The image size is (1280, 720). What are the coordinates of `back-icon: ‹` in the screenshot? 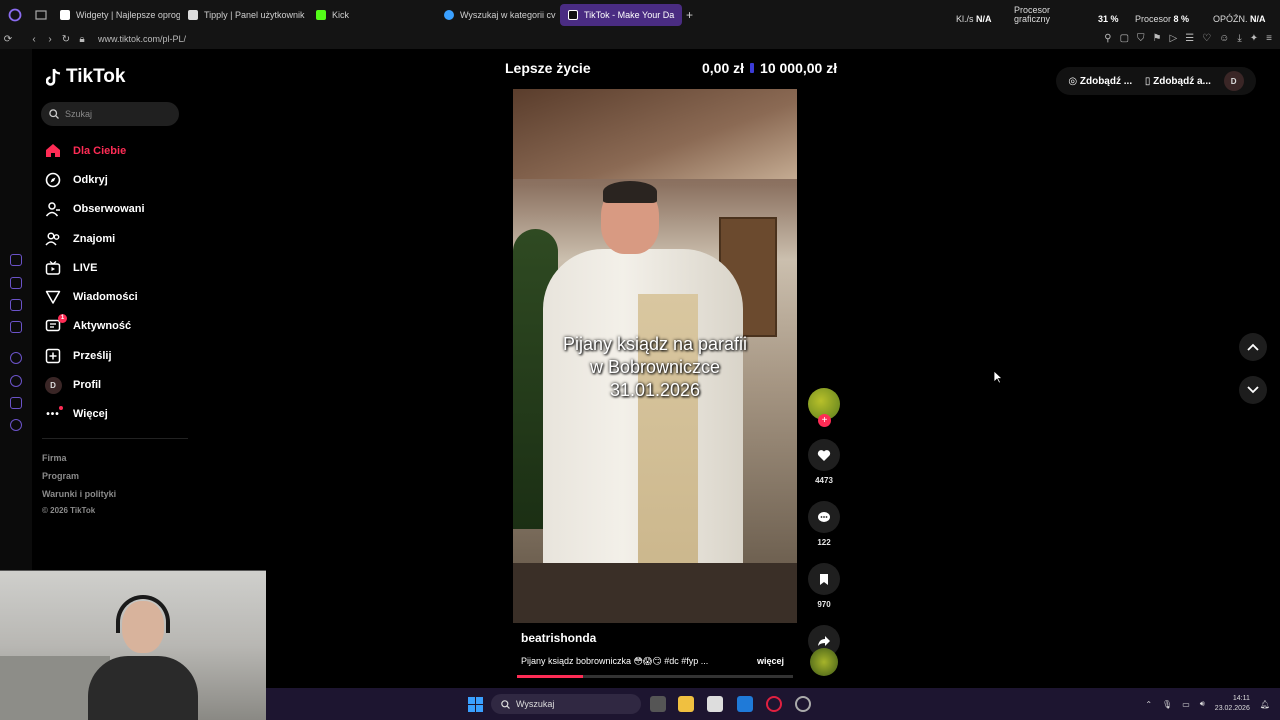 It's located at (34, 39).